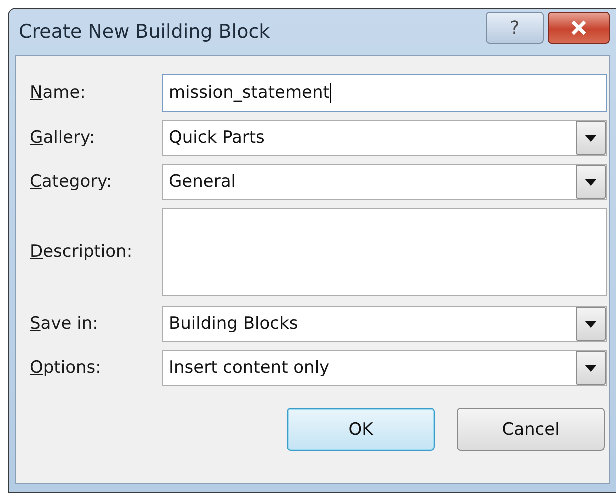  Describe the element at coordinates (384, 324) in the screenshot. I see `dropdown: Building Blocks` at that location.